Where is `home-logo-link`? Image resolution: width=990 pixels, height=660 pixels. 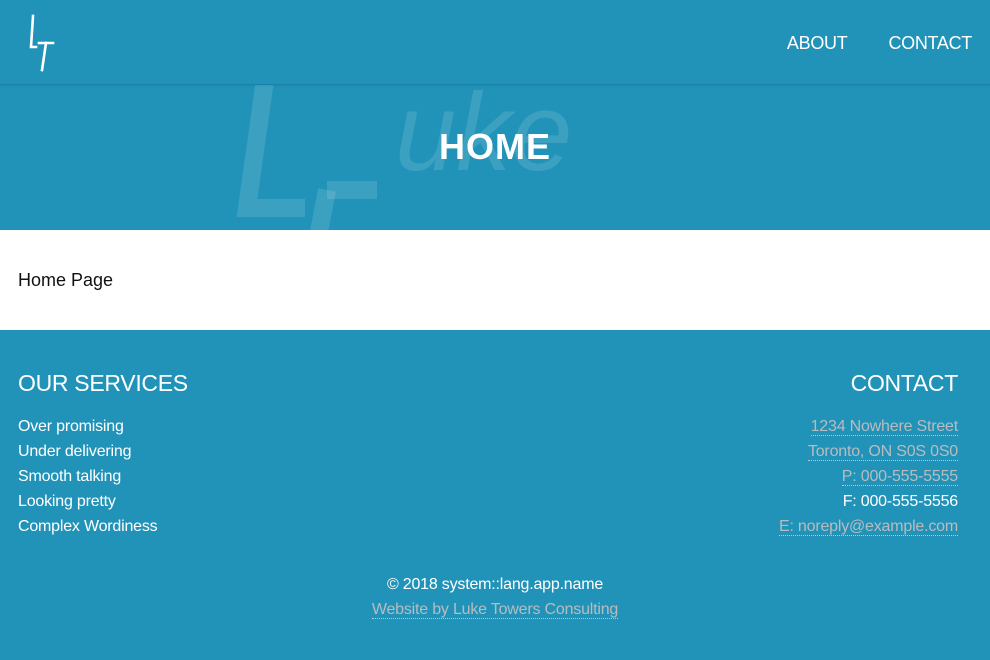 home-logo-link is located at coordinates (41, 43).